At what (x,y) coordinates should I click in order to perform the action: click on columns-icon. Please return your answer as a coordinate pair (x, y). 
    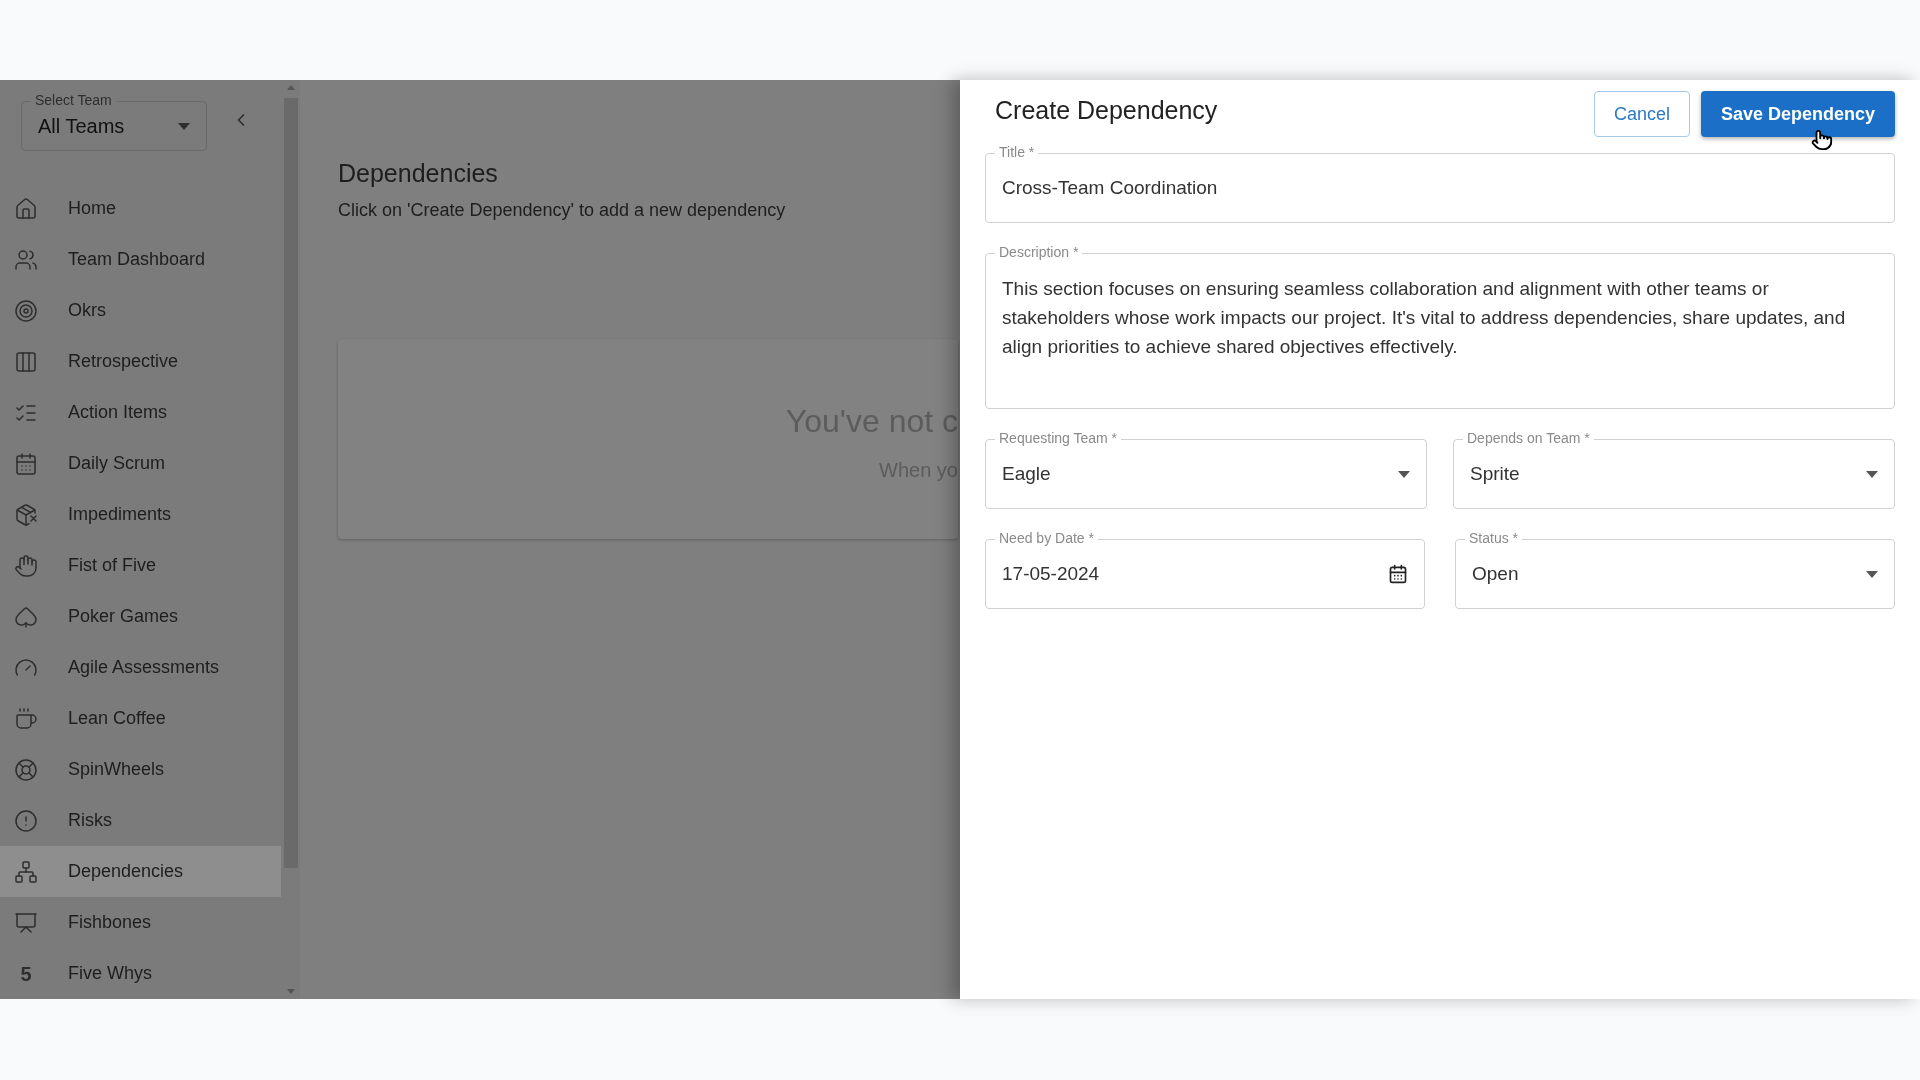
    Looking at the image, I should click on (26, 361).